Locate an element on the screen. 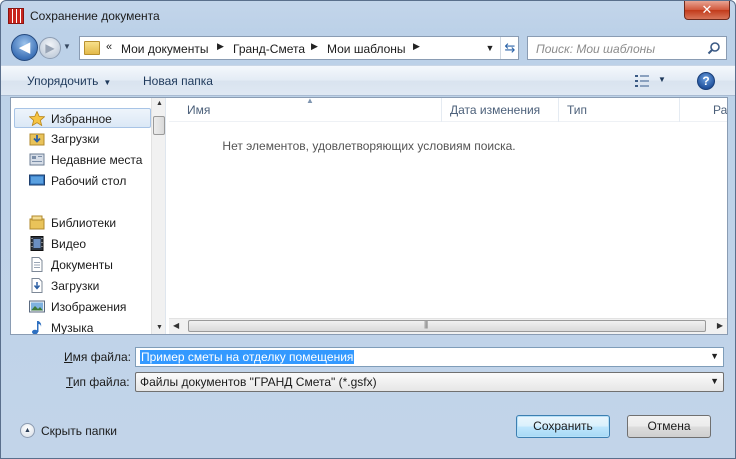  desktop-icon is located at coordinates (37, 180).